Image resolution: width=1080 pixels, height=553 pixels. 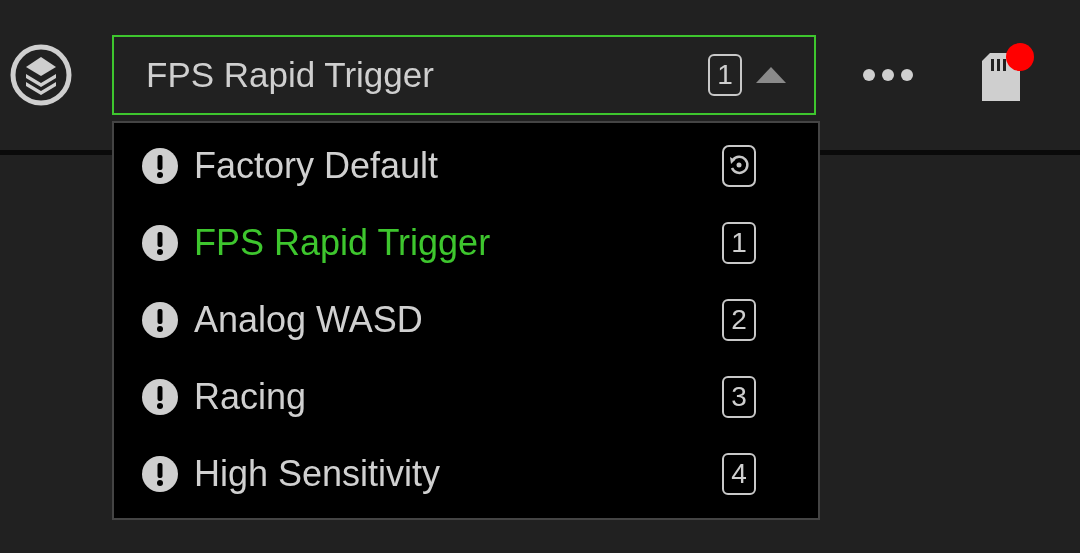 What do you see at coordinates (466, 165) in the screenshot?
I see `profile-item: Factory Default` at bounding box center [466, 165].